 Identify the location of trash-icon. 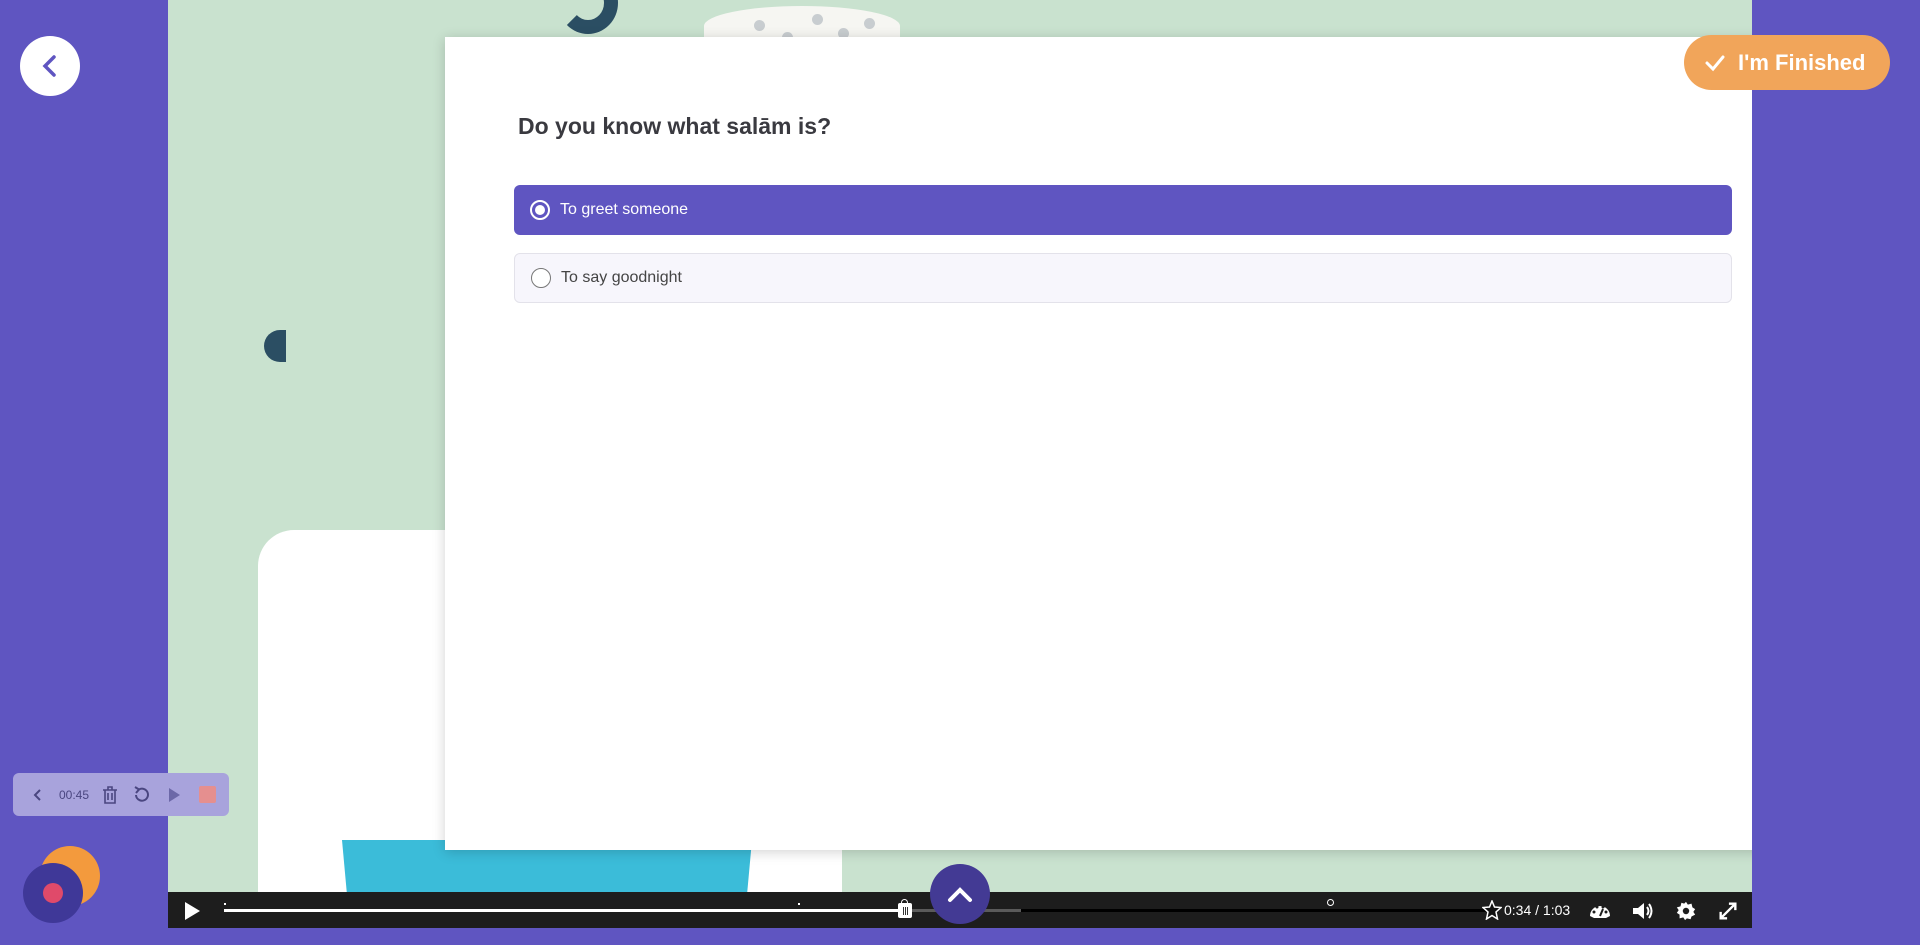
(110, 794).